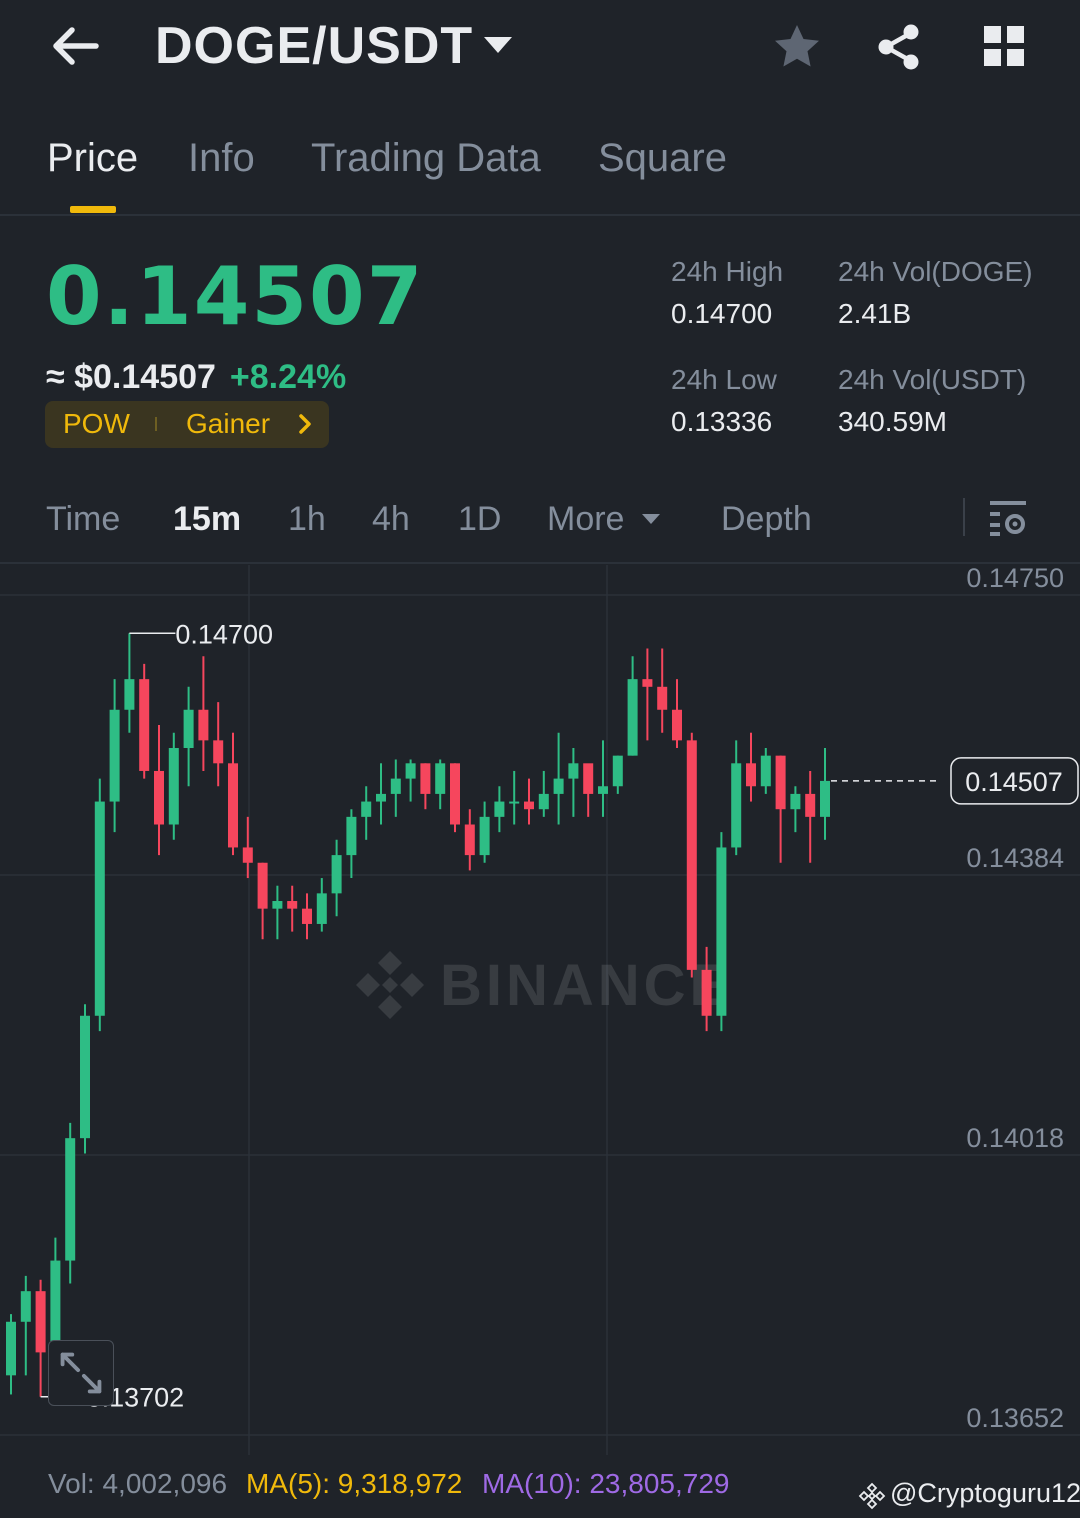 The width and height of the screenshot is (1080, 1518). What do you see at coordinates (76, 46) in the screenshot?
I see `back-arrow-icon` at bounding box center [76, 46].